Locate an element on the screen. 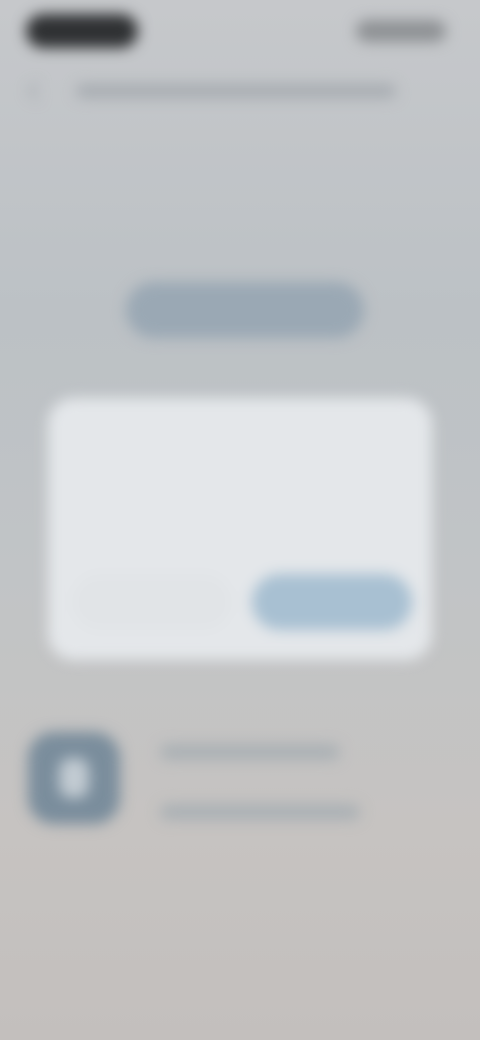  app-glyph-icon is located at coordinates (74, 778).